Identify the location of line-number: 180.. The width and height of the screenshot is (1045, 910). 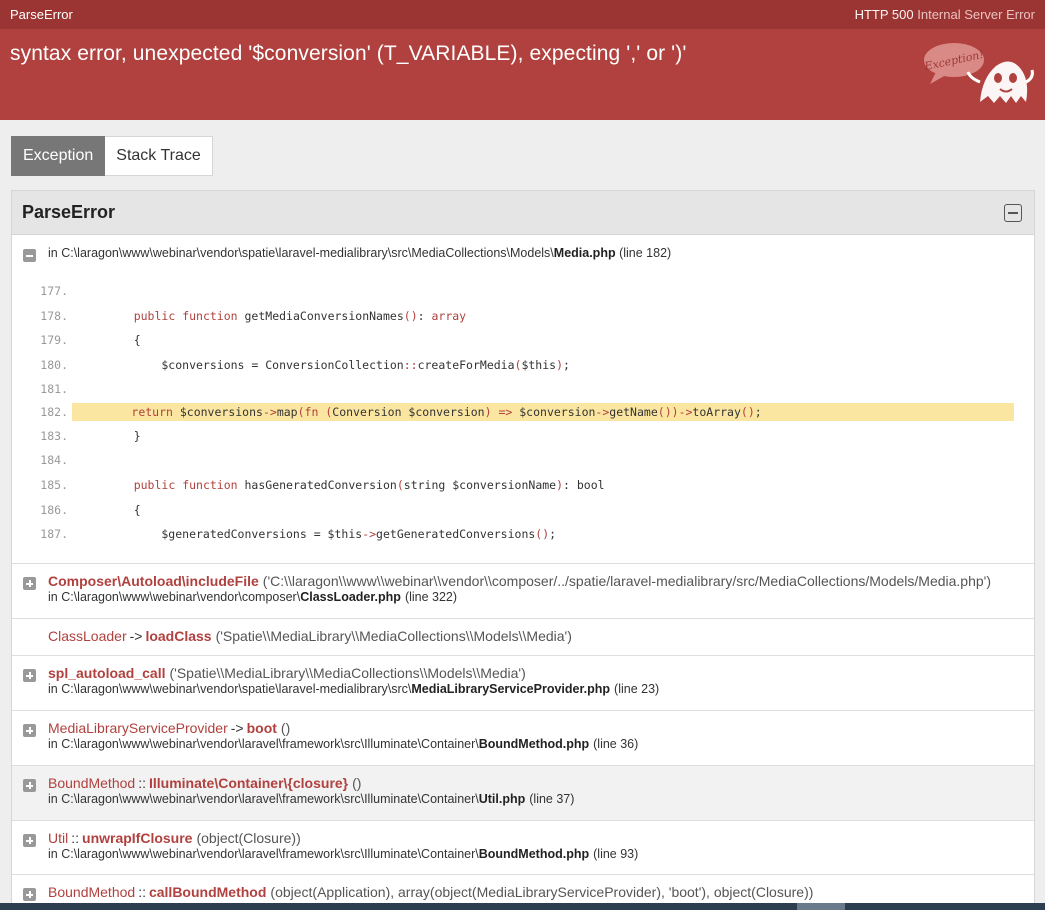
(54, 365).